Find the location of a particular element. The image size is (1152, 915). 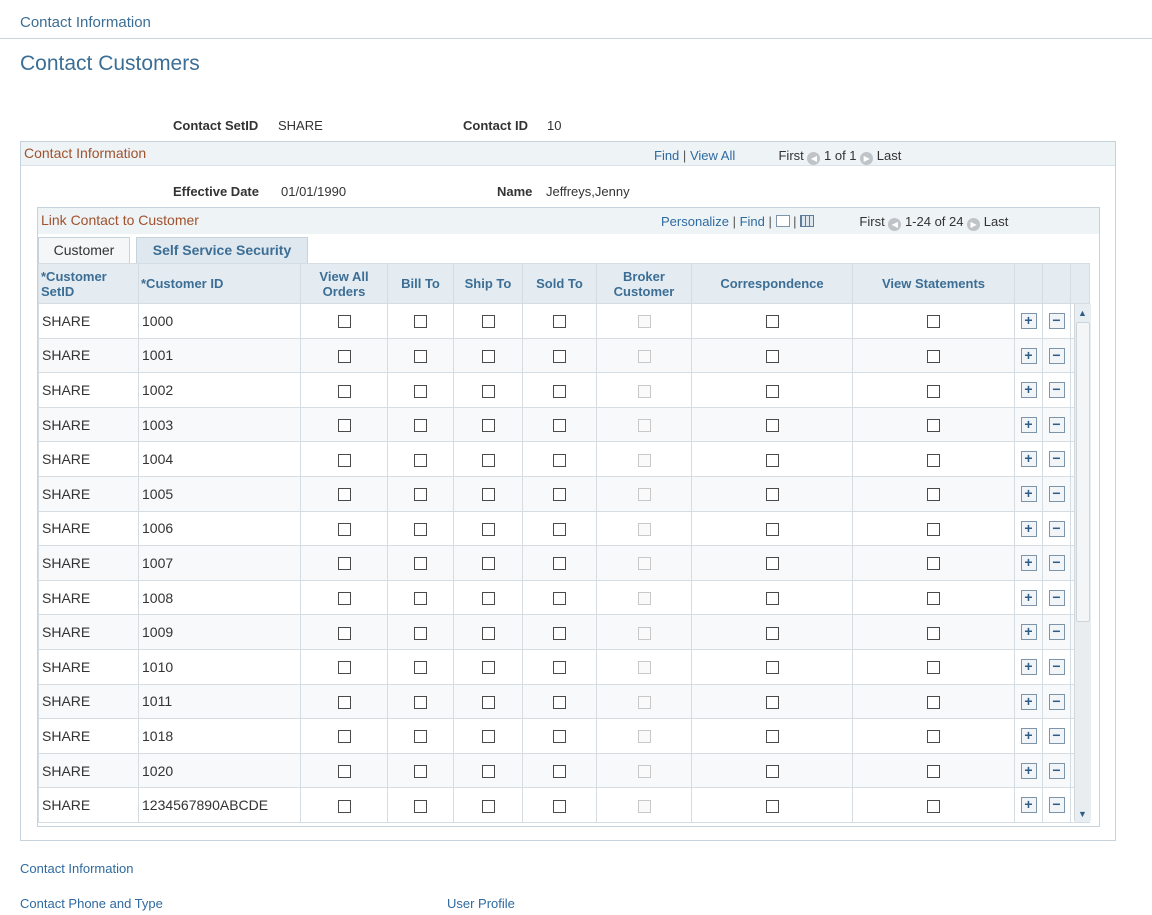

zoom-icon is located at coordinates (782, 221).